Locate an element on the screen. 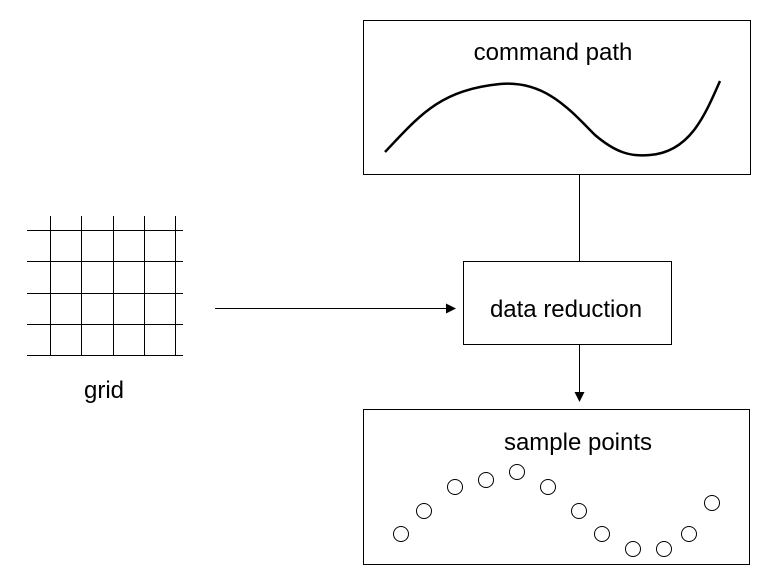 The height and width of the screenshot is (583, 770). data-reduction-label: data reduction is located at coordinates (566, 309).